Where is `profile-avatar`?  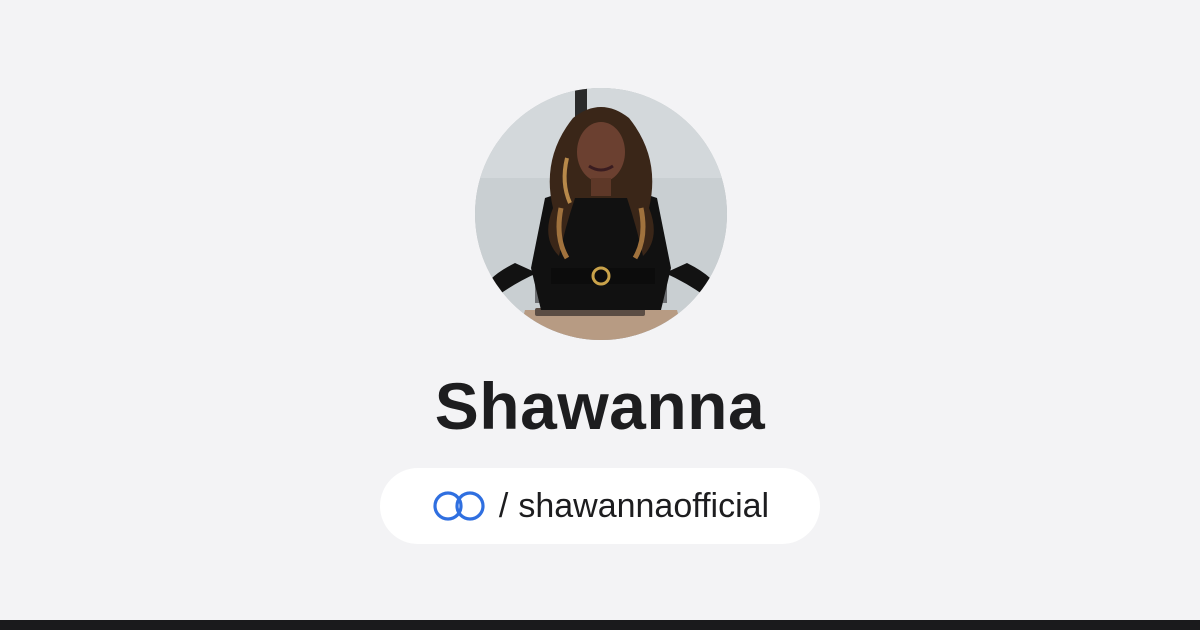 profile-avatar is located at coordinates (601, 214).